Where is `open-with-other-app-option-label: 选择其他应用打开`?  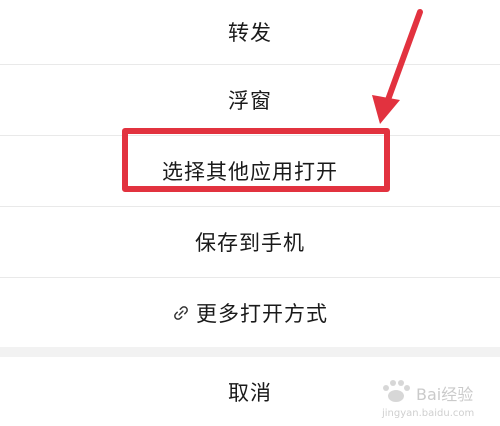
open-with-other-app-option-label: 选择其他应用打开 is located at coordinates (250, 172).